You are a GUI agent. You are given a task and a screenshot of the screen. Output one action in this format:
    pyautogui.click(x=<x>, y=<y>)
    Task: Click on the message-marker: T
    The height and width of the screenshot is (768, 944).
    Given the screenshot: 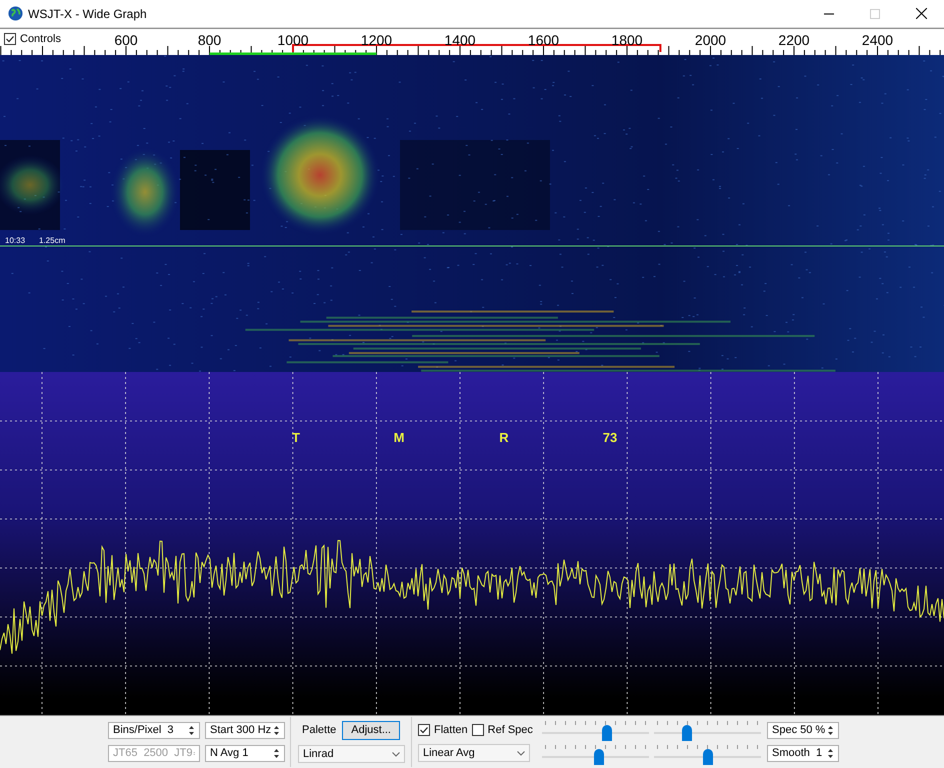 What is the action you would take?
    pyautogui.click(x=296, y=438)
    